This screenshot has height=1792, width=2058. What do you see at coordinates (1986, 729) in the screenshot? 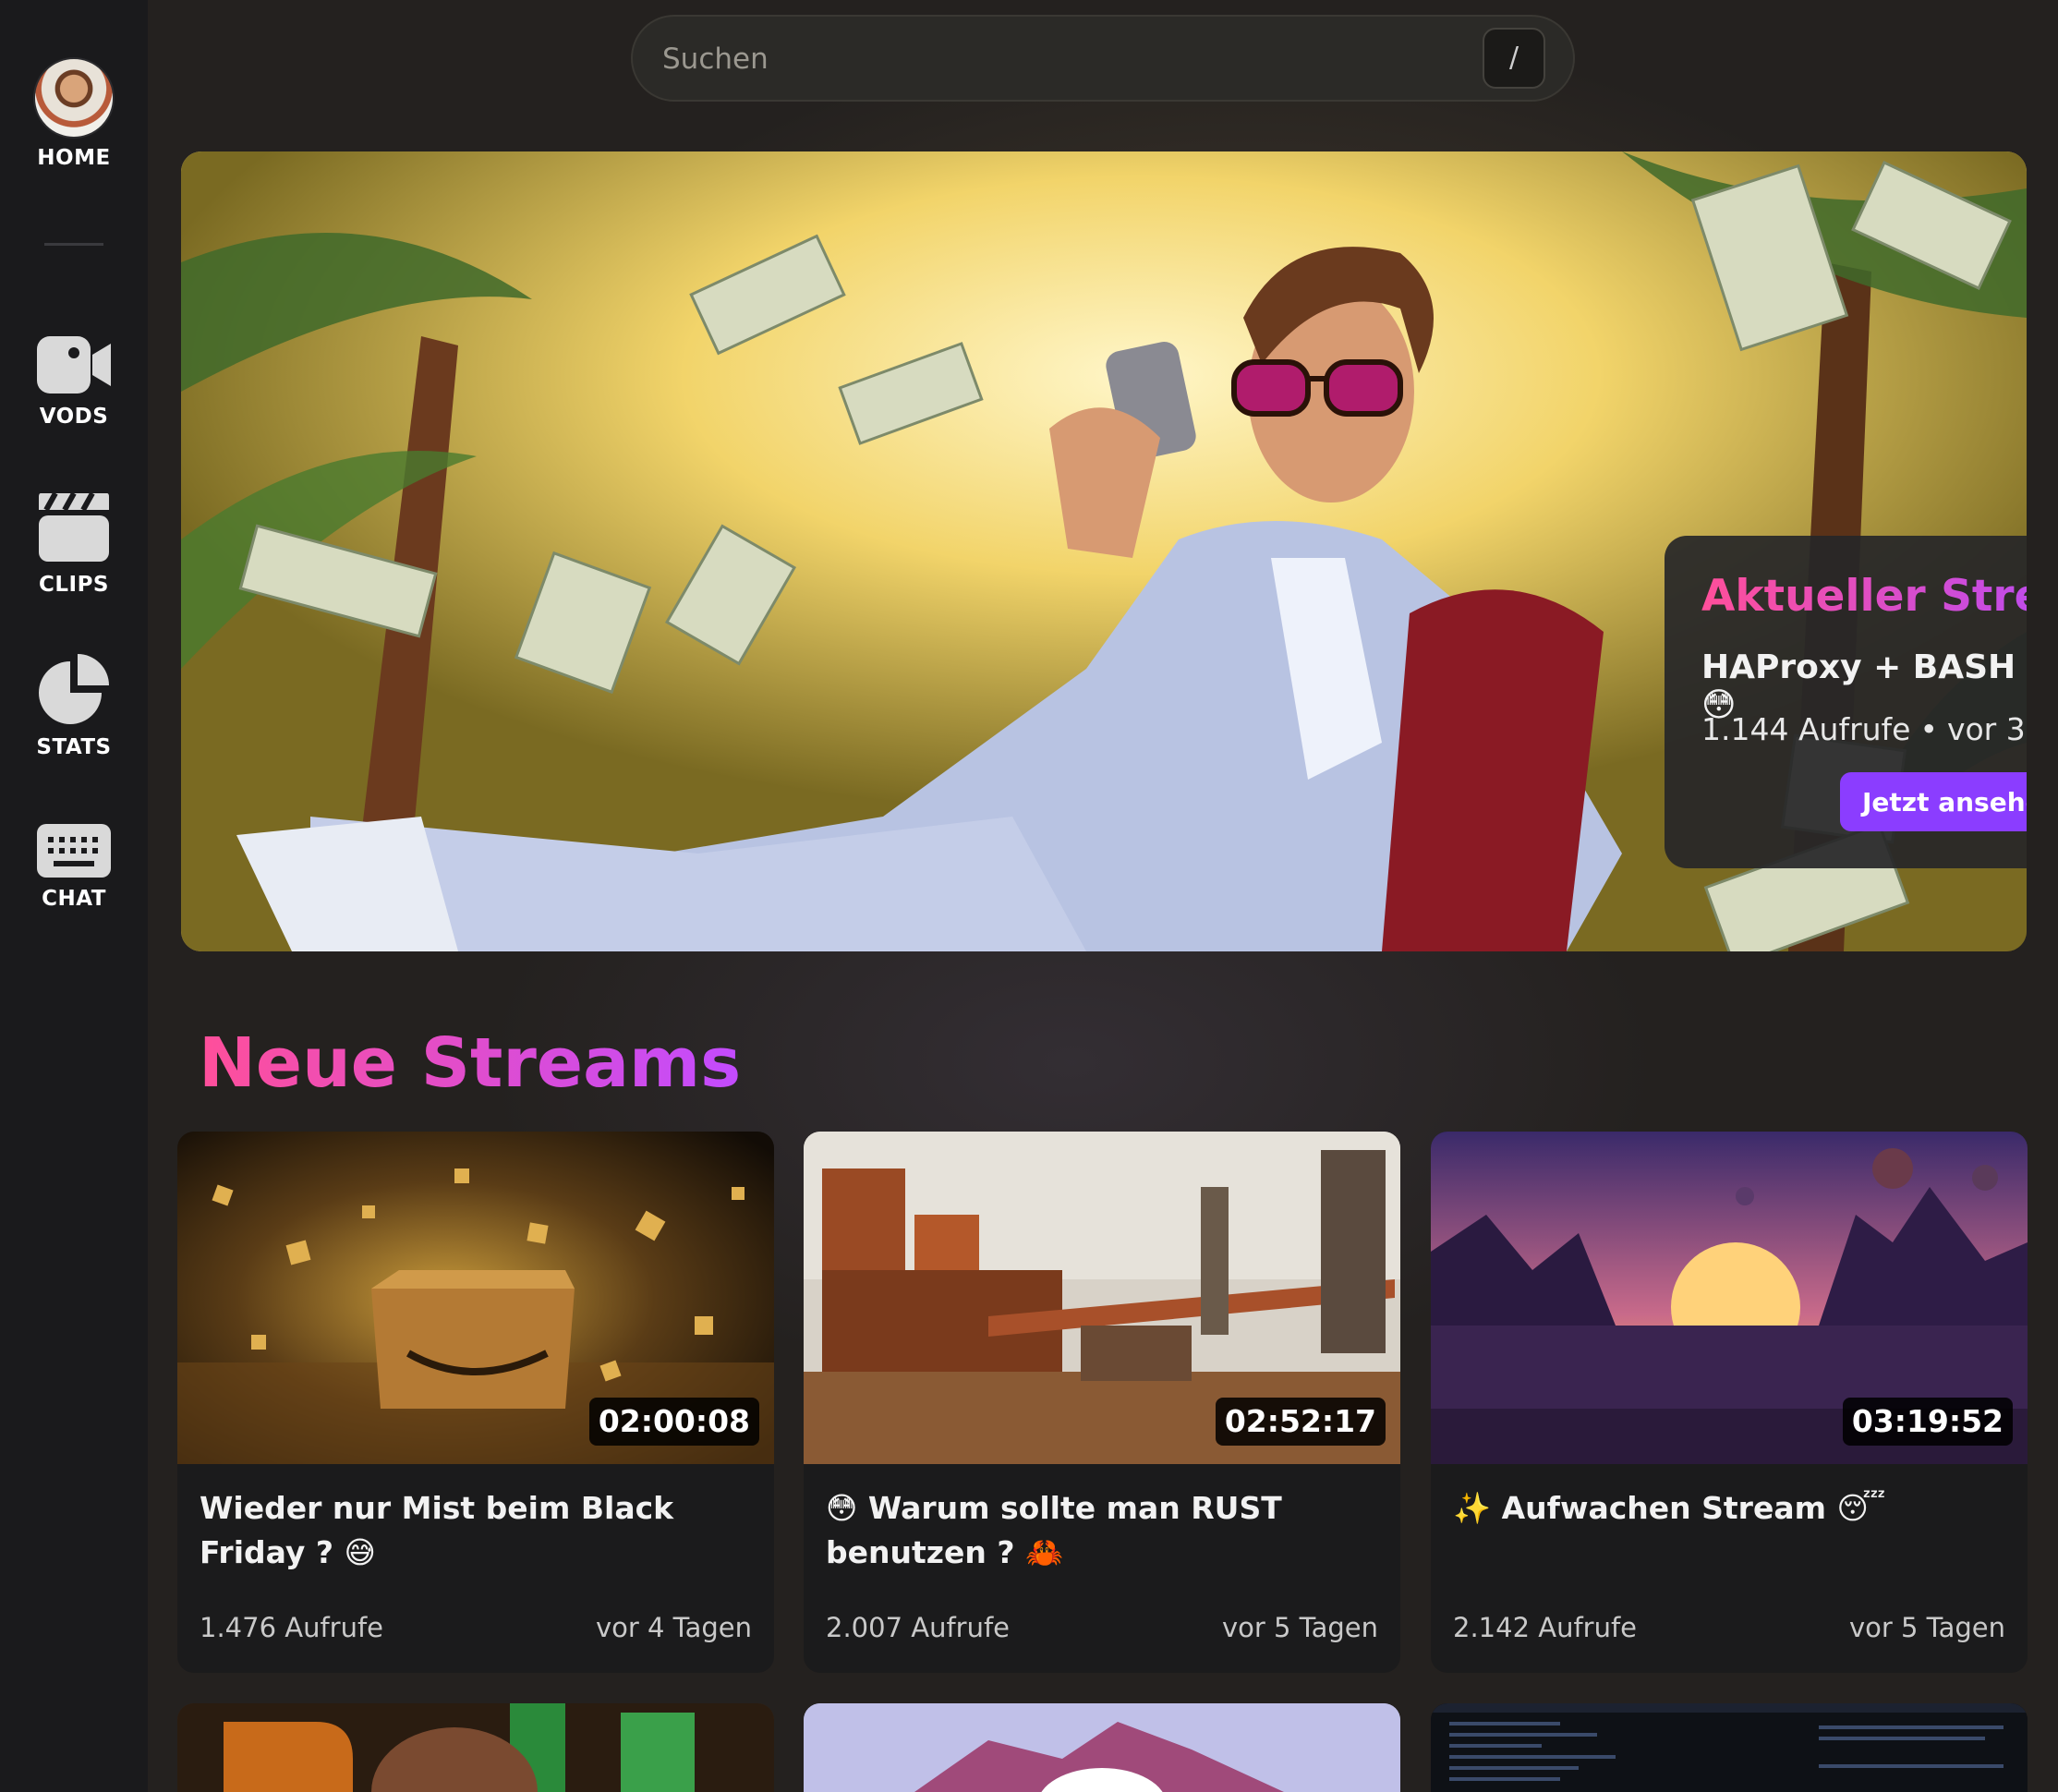
I see `hero-age: vor 3 Tagen` at bounding box center [1986, 729].